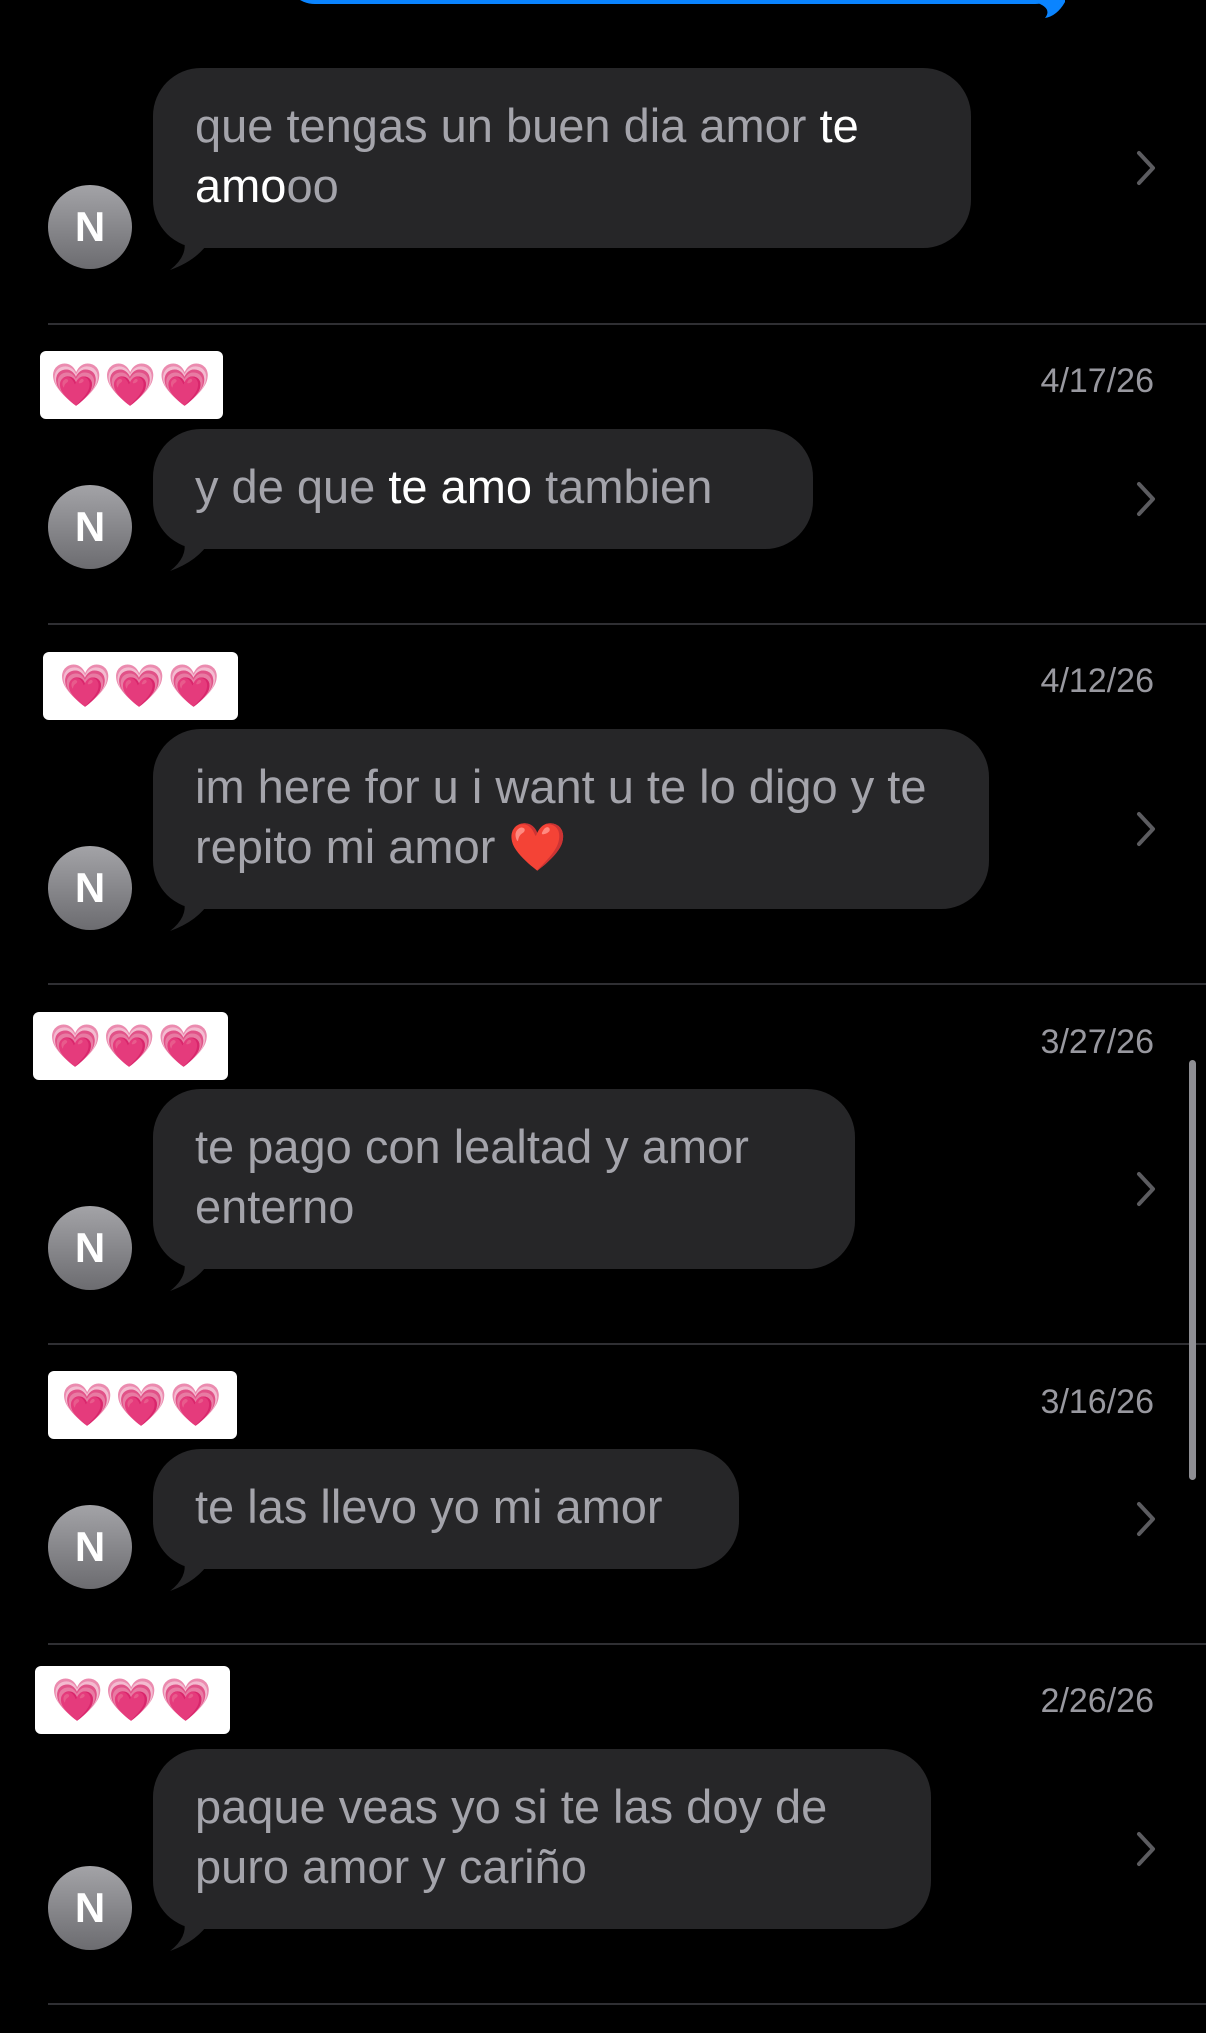 The image size is (1206, 2033). Describe the element at coordinates (472, 1176) in the screenshot. I see `message-text: te pago con lealtad y amor enterno` at that location.